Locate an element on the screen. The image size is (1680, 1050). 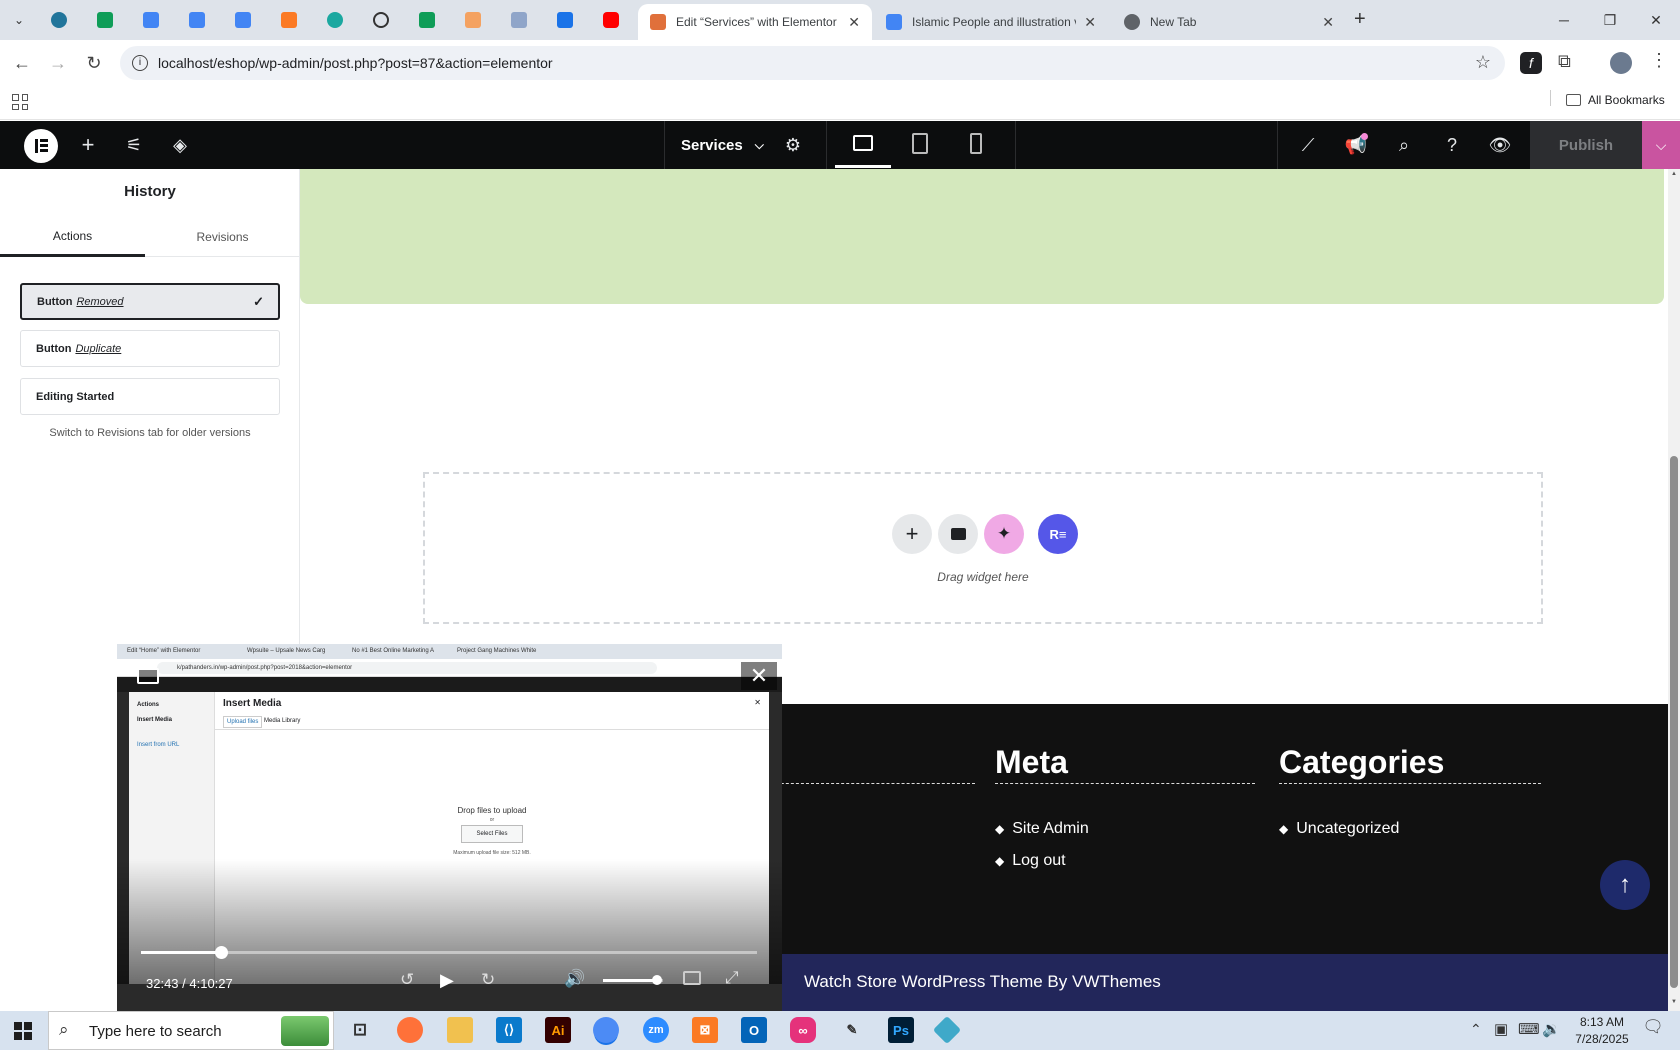
page-settings-gear-icon: ⚙ is located at coordinates (793, 145).